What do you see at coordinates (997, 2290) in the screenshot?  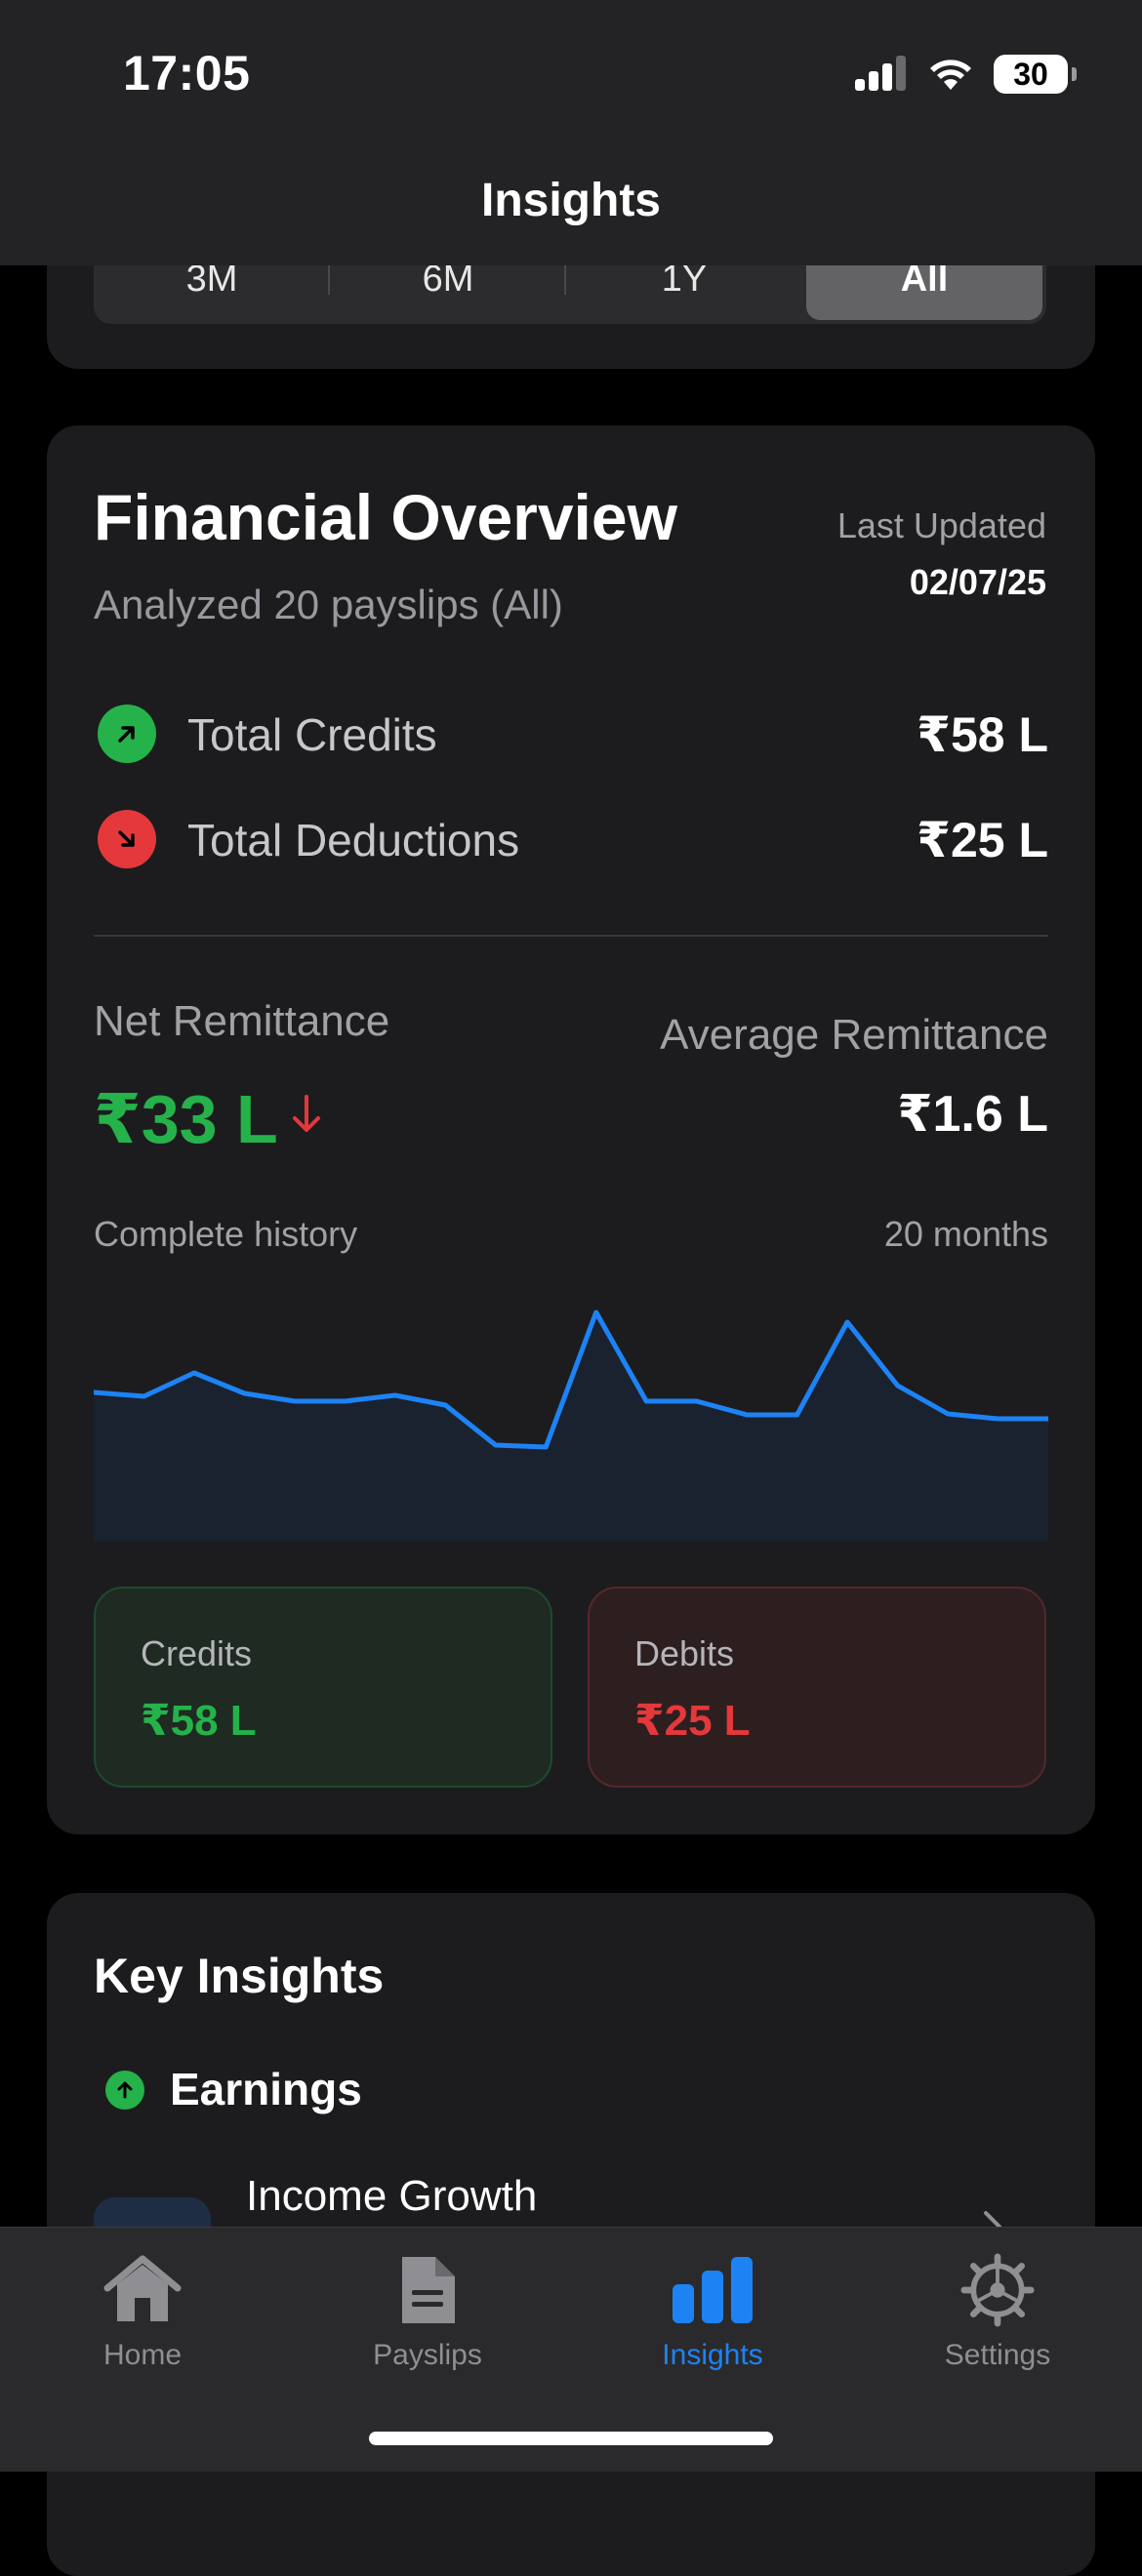 I see `gear-icon` at bounding box center [997, 2290].